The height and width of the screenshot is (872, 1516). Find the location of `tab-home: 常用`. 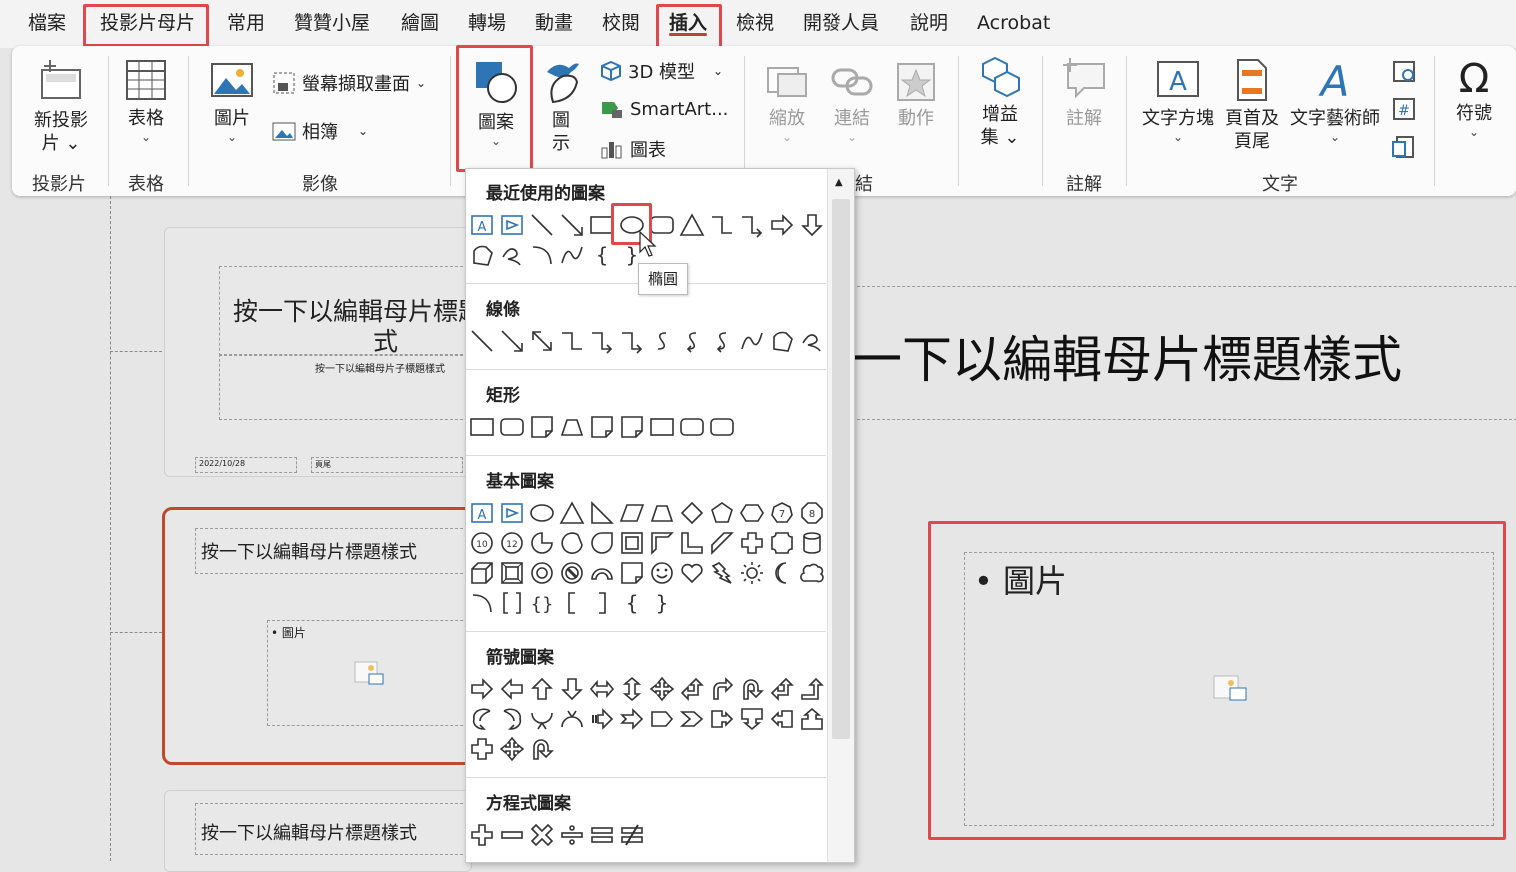

tab-home: 常用 is located at coordinates (246, 23).